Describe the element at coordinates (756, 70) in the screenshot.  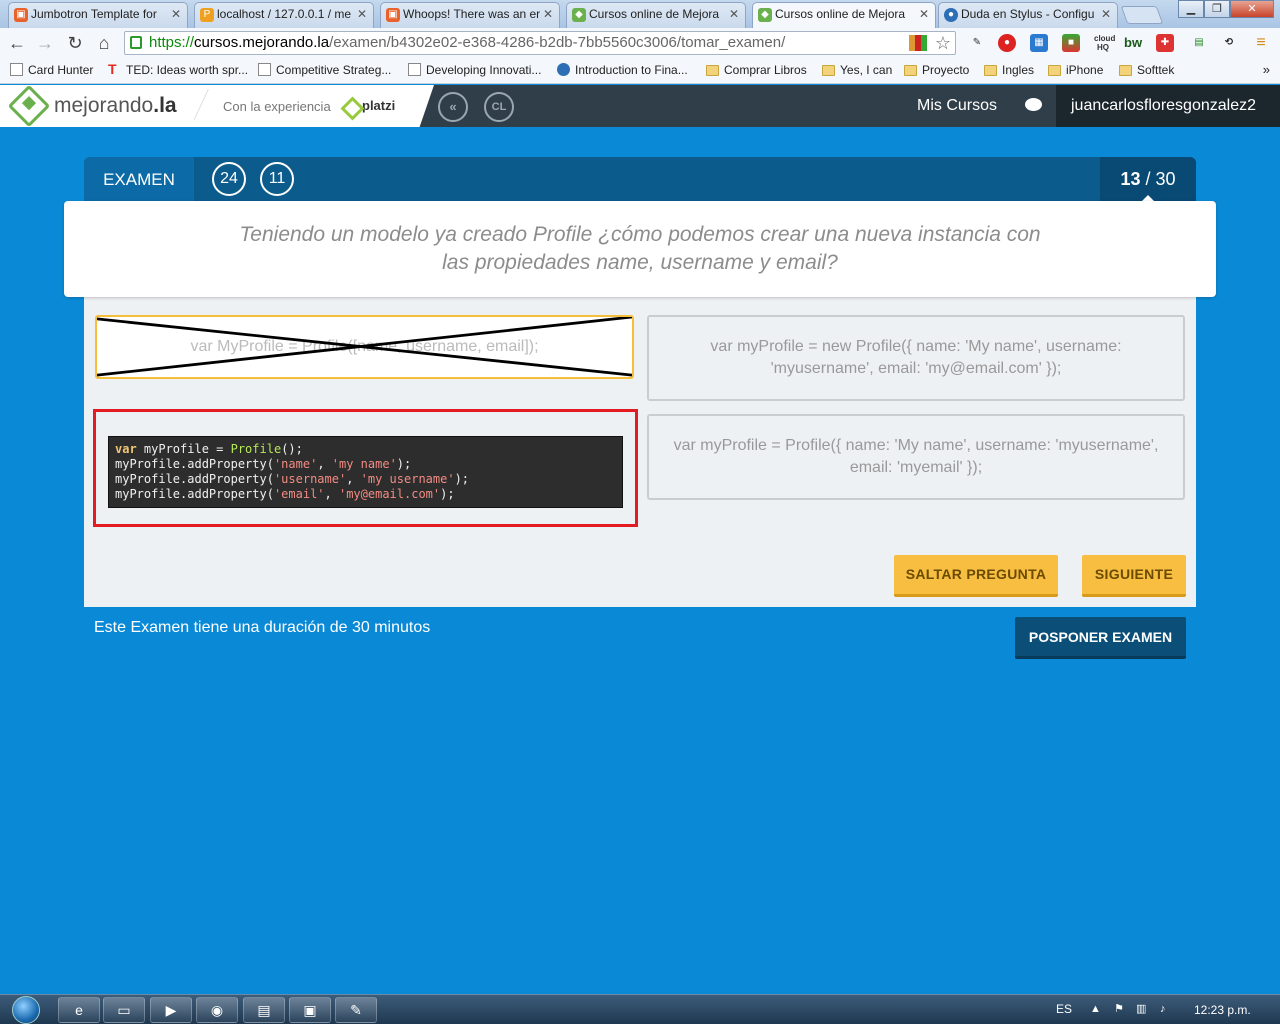
I see `bookmark-folder: Comprar Libros` at that location.